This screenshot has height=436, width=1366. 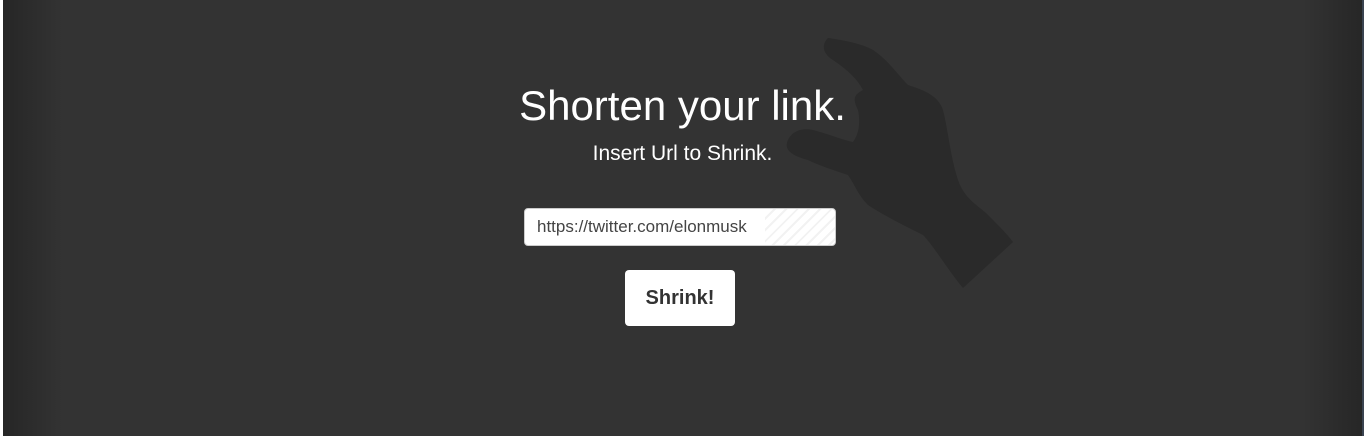 I want to click on url-input, so click(x=680, y=227).